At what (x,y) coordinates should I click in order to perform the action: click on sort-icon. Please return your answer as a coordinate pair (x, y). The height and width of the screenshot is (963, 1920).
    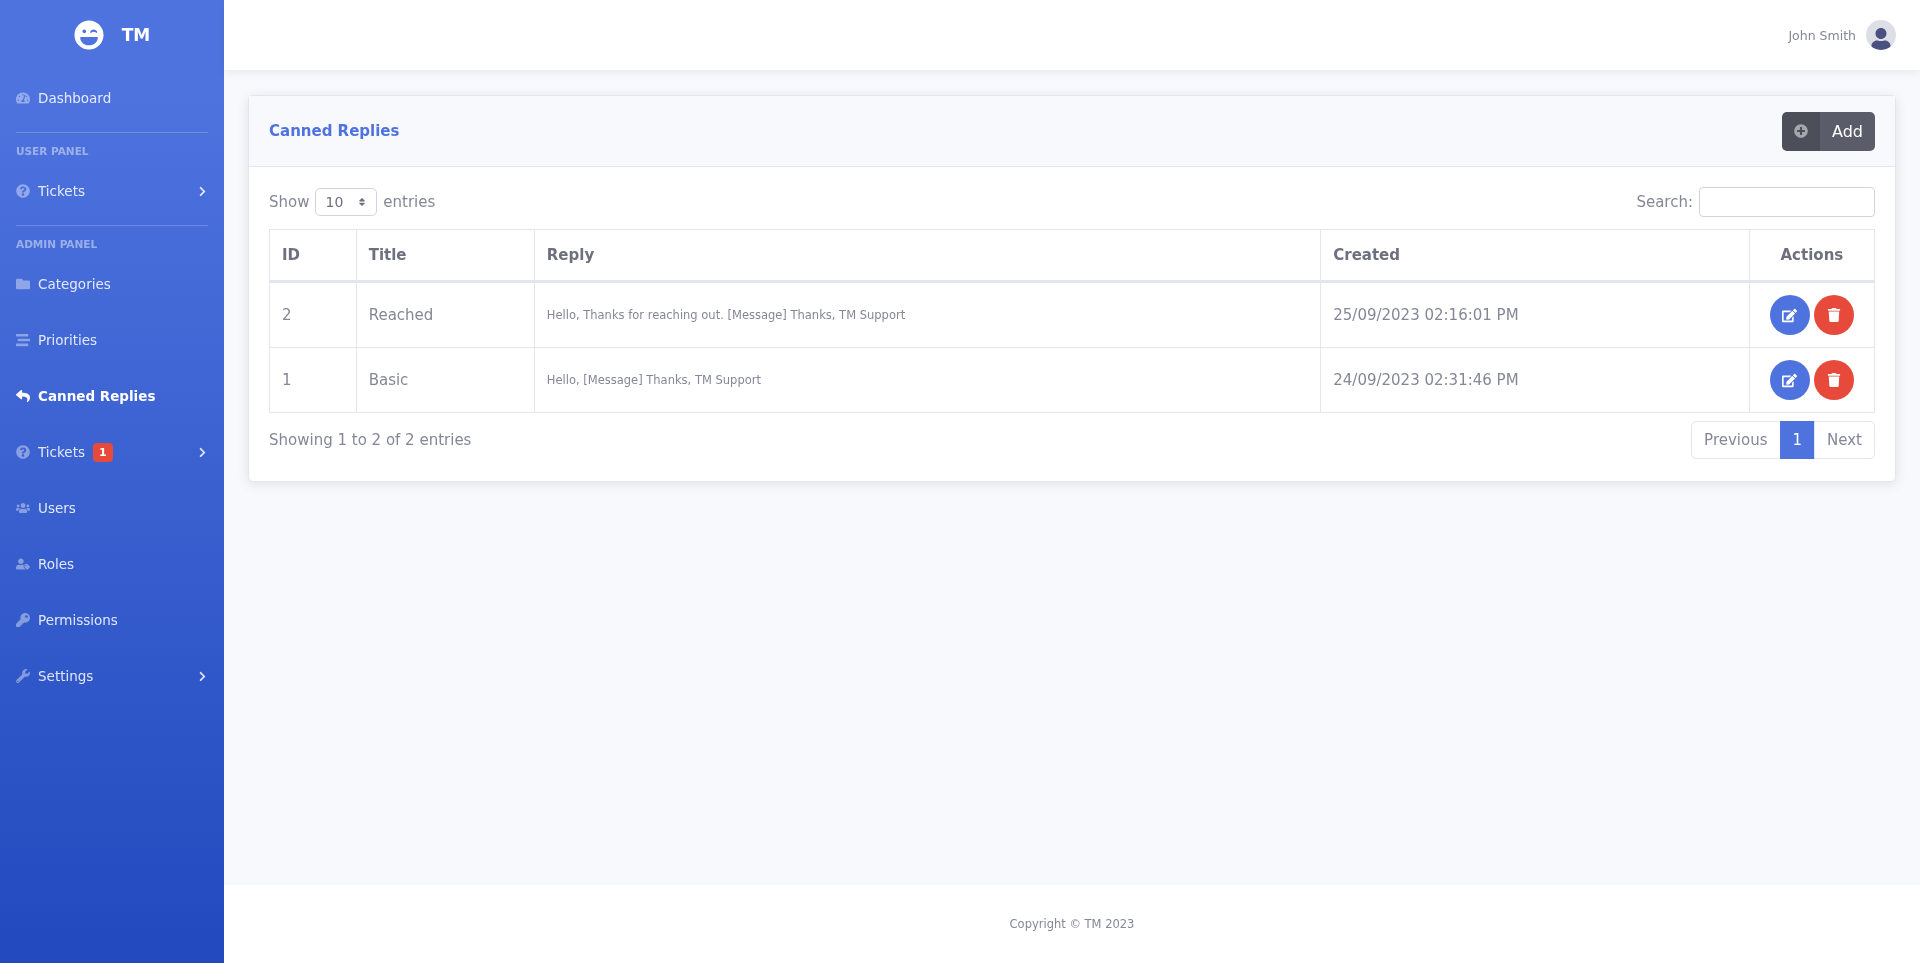
    Looking at the image, I should click on (362, 202).